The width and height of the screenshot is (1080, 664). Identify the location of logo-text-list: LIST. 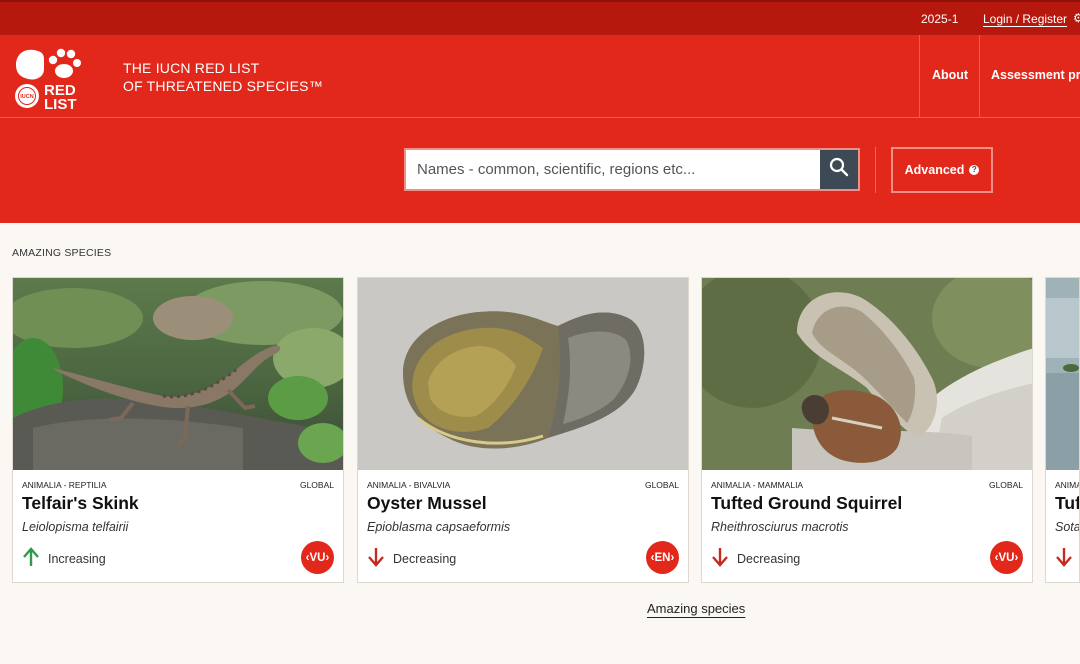
(60, 103).